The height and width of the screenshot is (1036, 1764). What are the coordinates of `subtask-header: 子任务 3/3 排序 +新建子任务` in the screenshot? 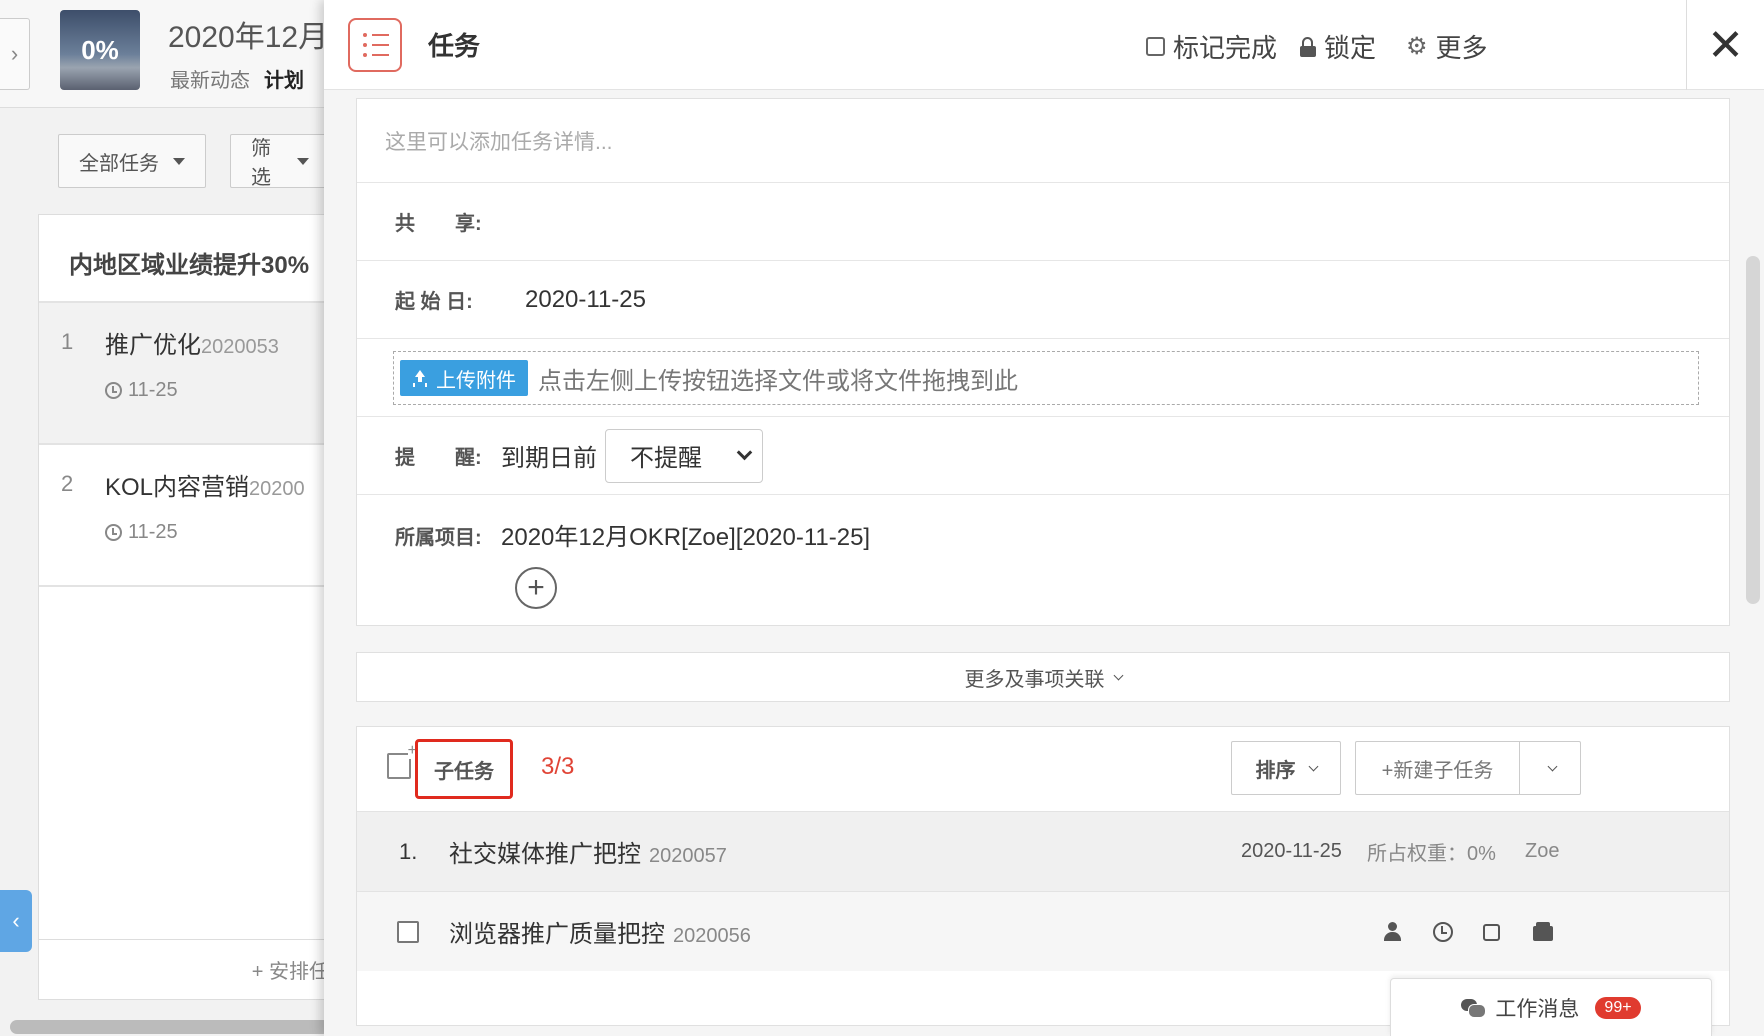 It's located at (1043, 769).